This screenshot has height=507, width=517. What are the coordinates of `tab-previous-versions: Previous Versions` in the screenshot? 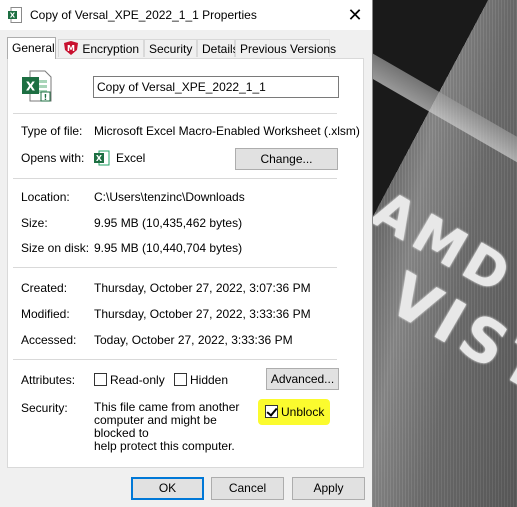 It's located at (285, 48).